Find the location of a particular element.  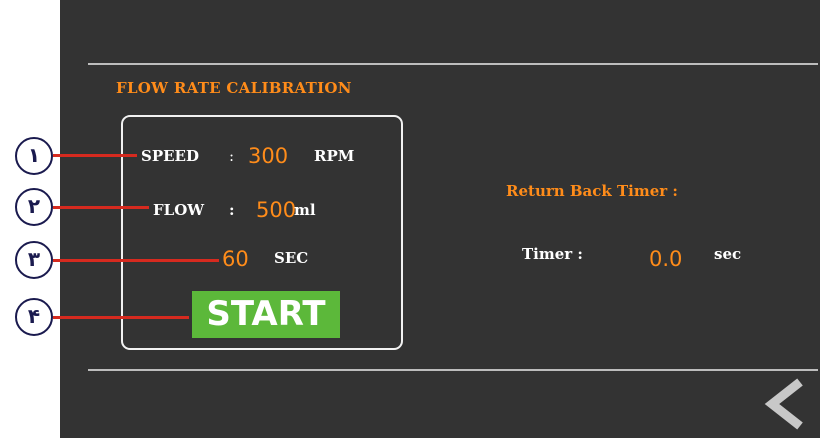

speed-label: SPEED is located at coordinates (170, 156).